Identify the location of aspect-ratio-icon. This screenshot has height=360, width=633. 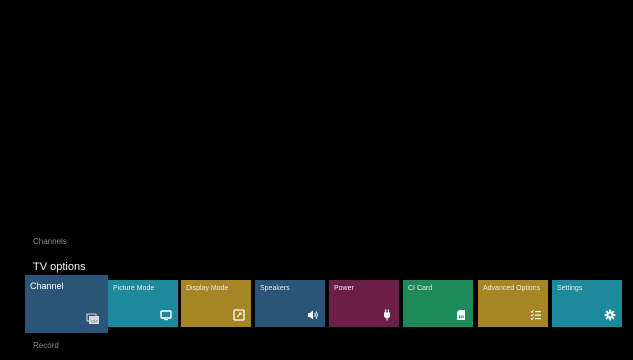
(239, 315).